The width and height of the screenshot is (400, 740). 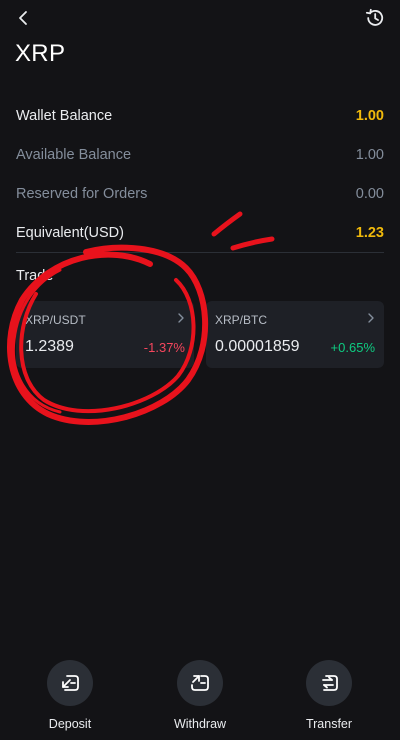 I want to click on transfer-button: Transfer, so click(x=329, y=695).